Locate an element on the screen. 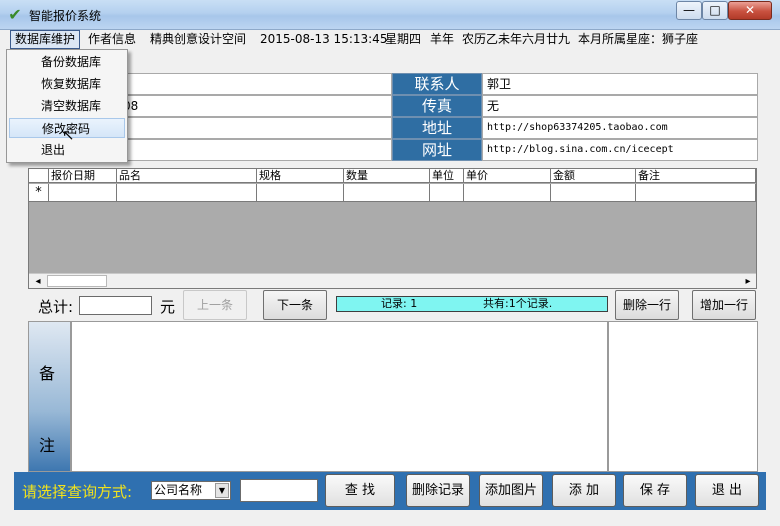 The image size is (780, 526). col-product-name: 品名 is located at coordinates (187, 176).